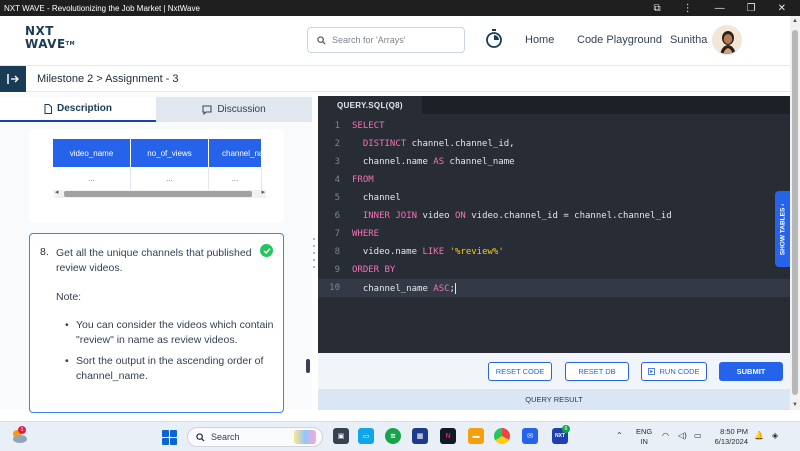 Image resolution: width=800 pixels, height=451 pixels. Describe the element at coordinates (366, 436) in the screenshot. I see `desktop-app-icon: ▭` at that location.